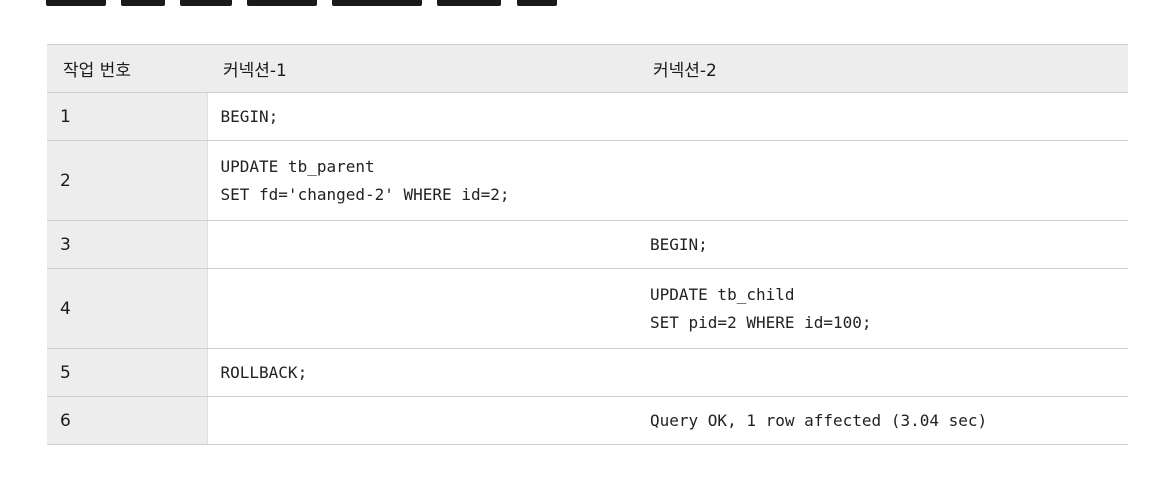 The image size is (1176, 482). I want to click on table-row: 6 Query OK, 1 row affected (3.04 sec), so click(587, 420).